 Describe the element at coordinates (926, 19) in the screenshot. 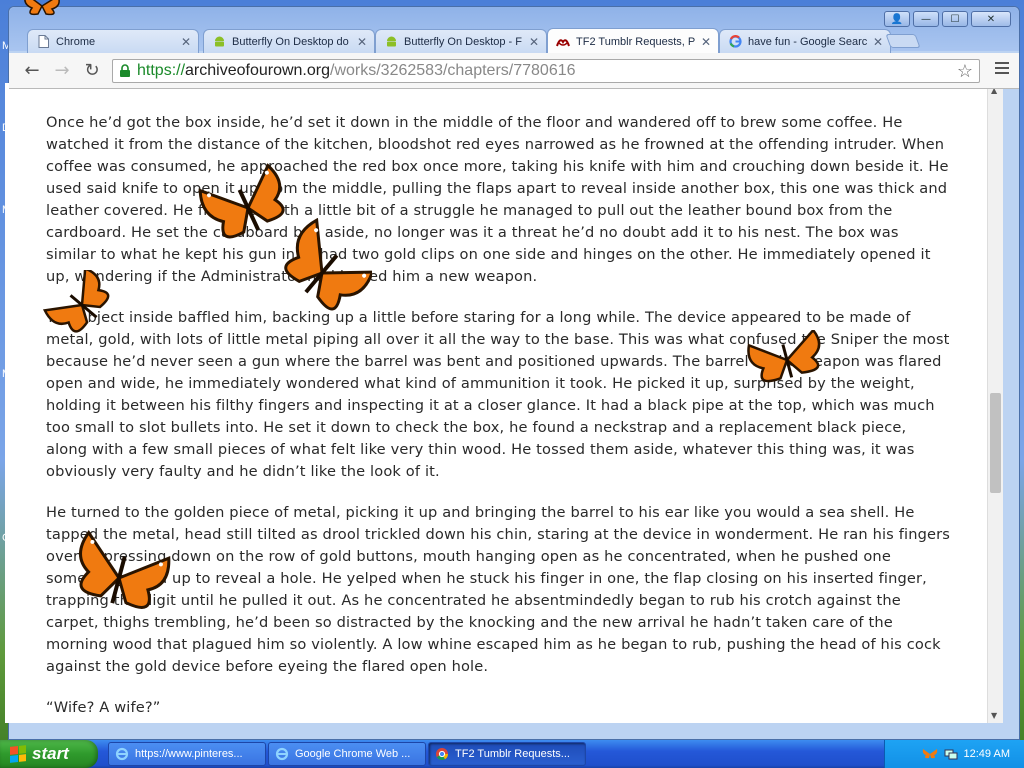

I see `minimize-button: —` at that location.